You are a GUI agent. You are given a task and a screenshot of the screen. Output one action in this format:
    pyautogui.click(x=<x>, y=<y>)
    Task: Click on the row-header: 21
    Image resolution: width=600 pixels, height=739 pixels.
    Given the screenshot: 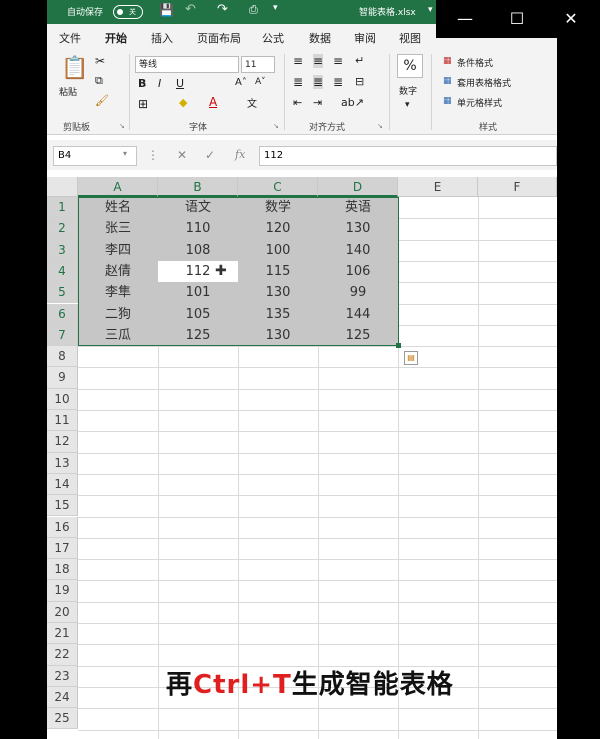 What is the action you would take?
    pyautogui.click(x=62, y=634)
    